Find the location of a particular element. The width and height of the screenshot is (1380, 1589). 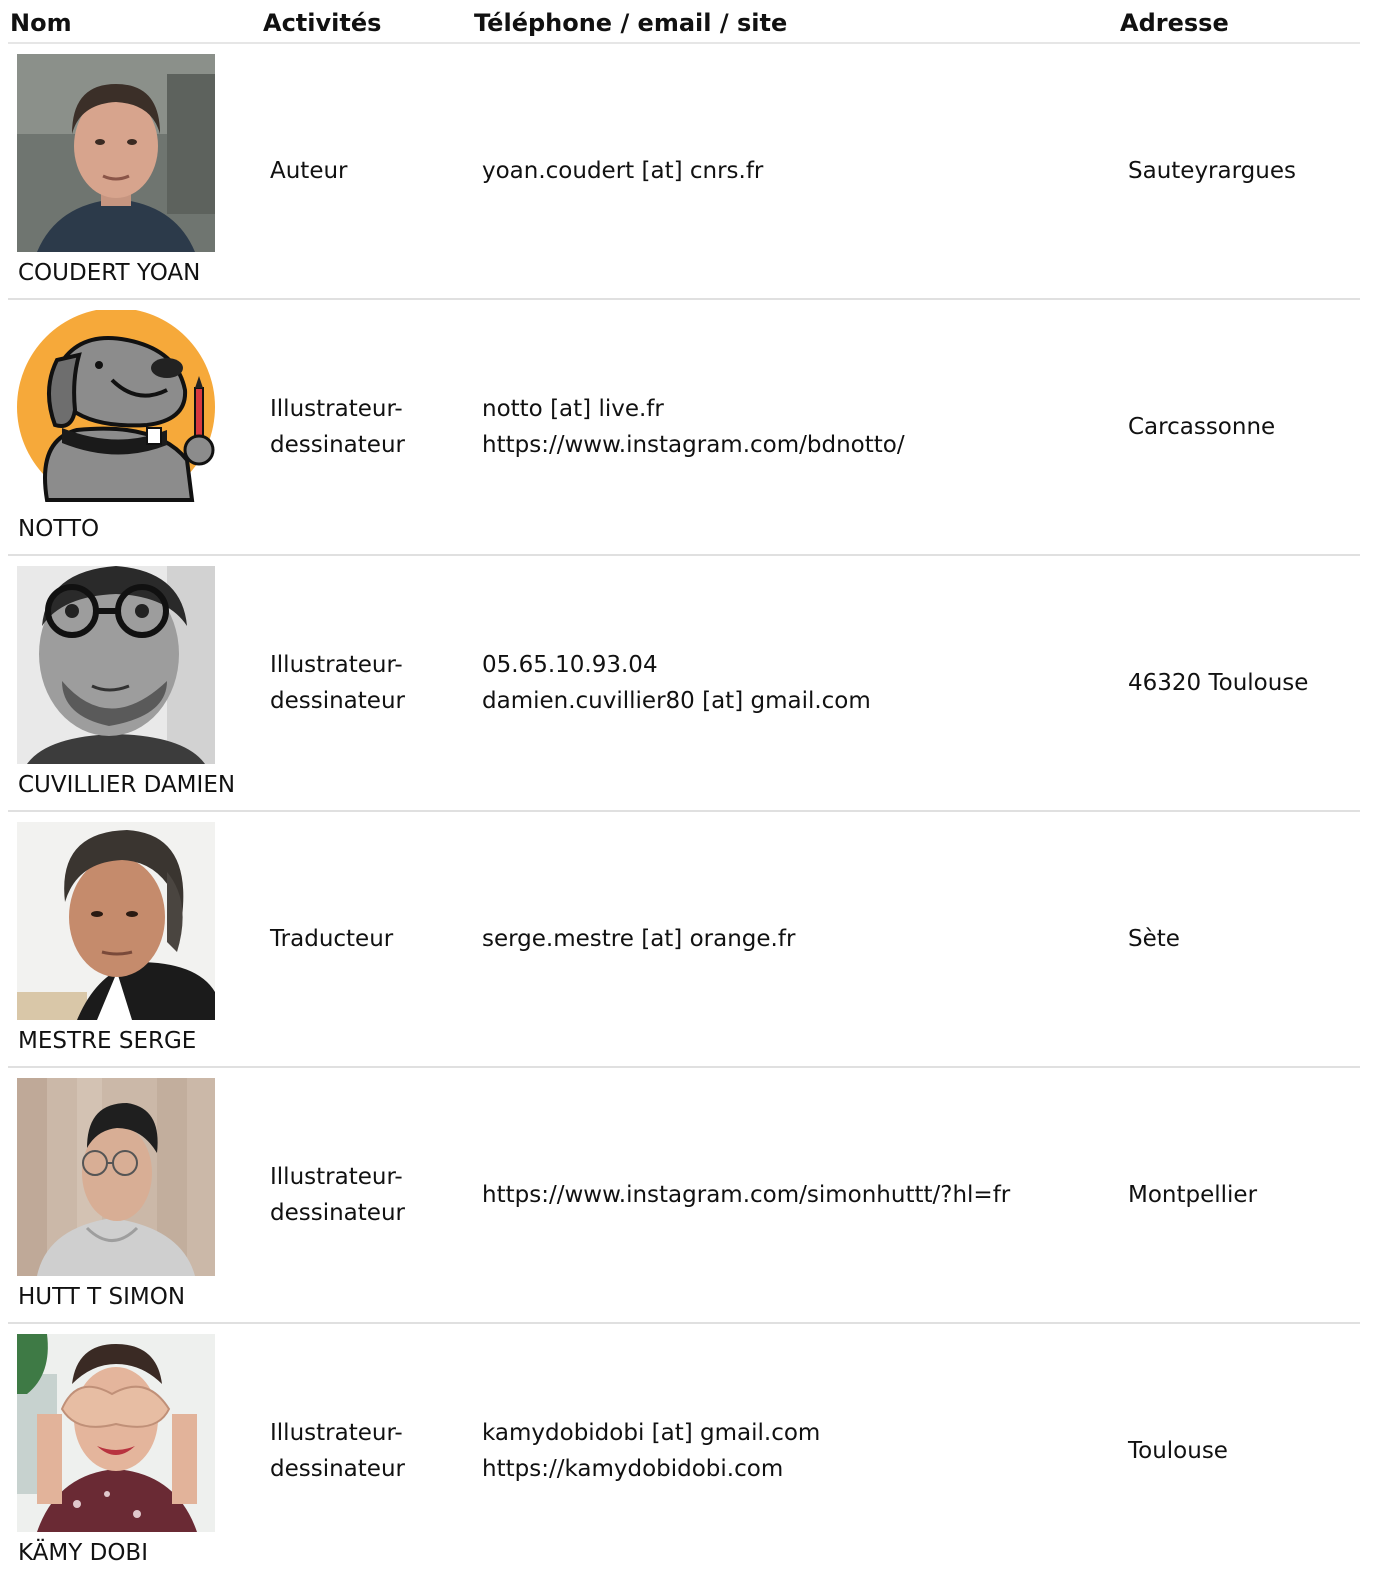

person-name: CUVILLIER DAMIEN is located at coordinates (127, 785).